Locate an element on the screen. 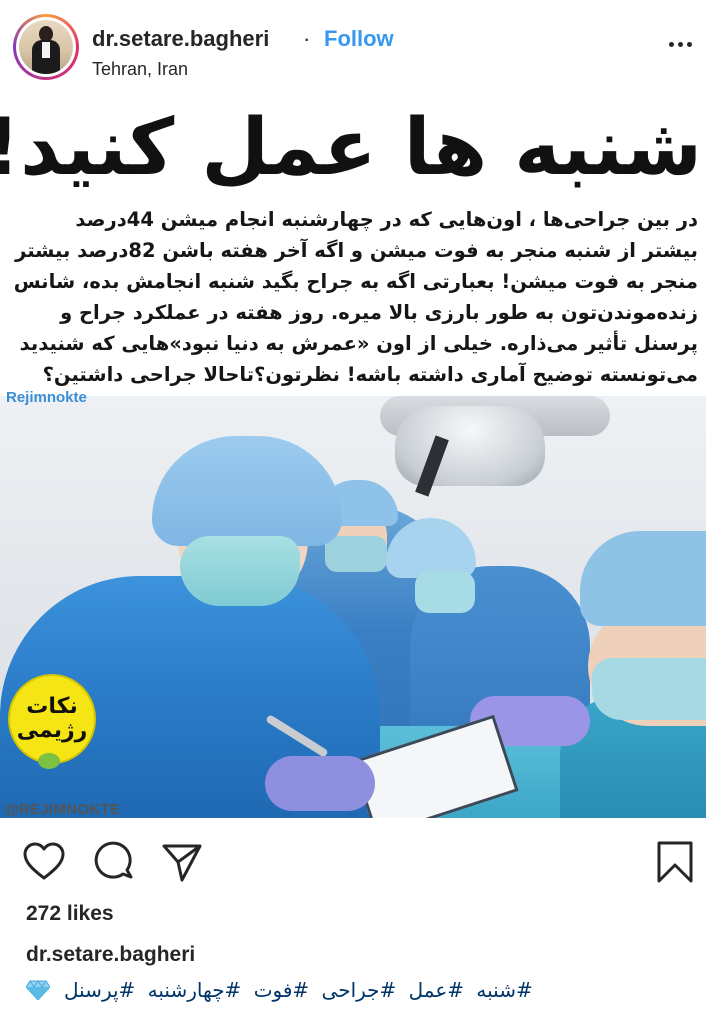 This screenshot has width=706, height=1021. avatar is located at coordinates (46, 47).